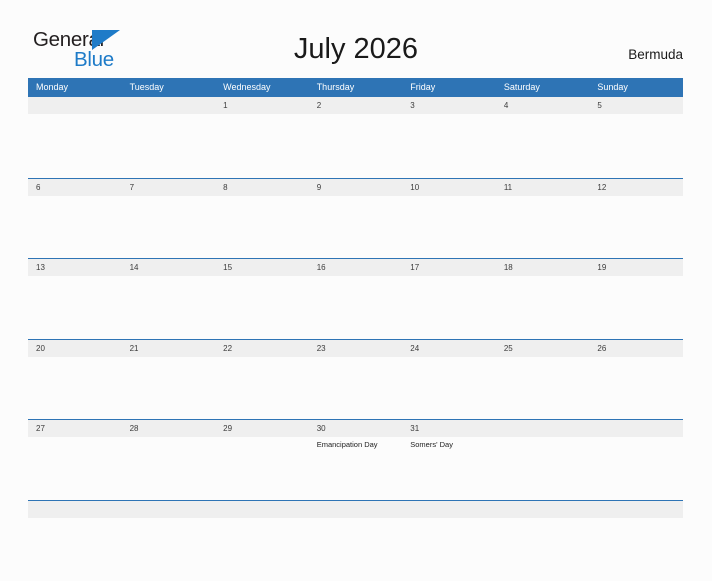  I want to click on day-number: 18, so click(543, 267).